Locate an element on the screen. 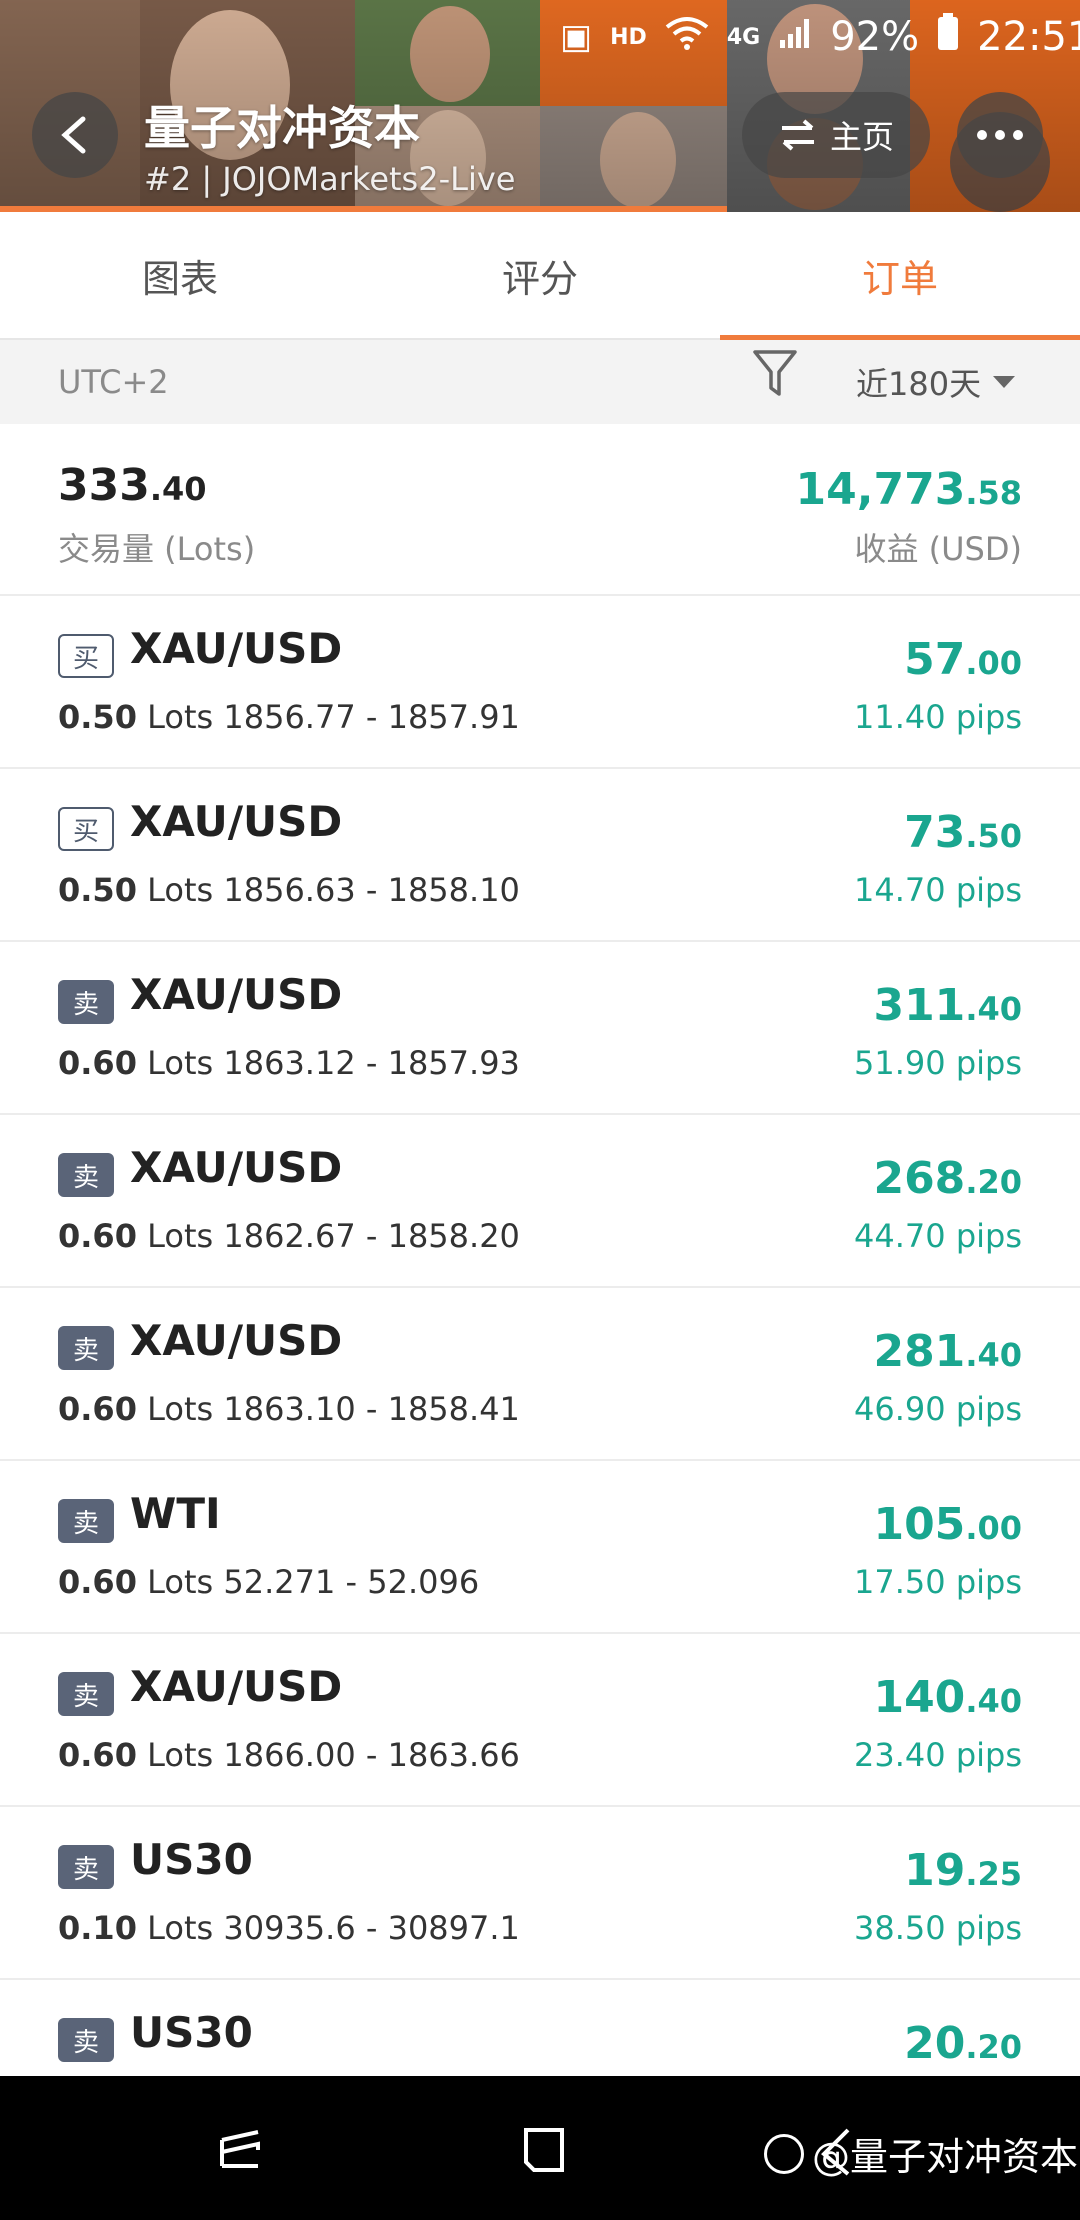  order-profit: 19.25 is located at coordinates (963, 1870).